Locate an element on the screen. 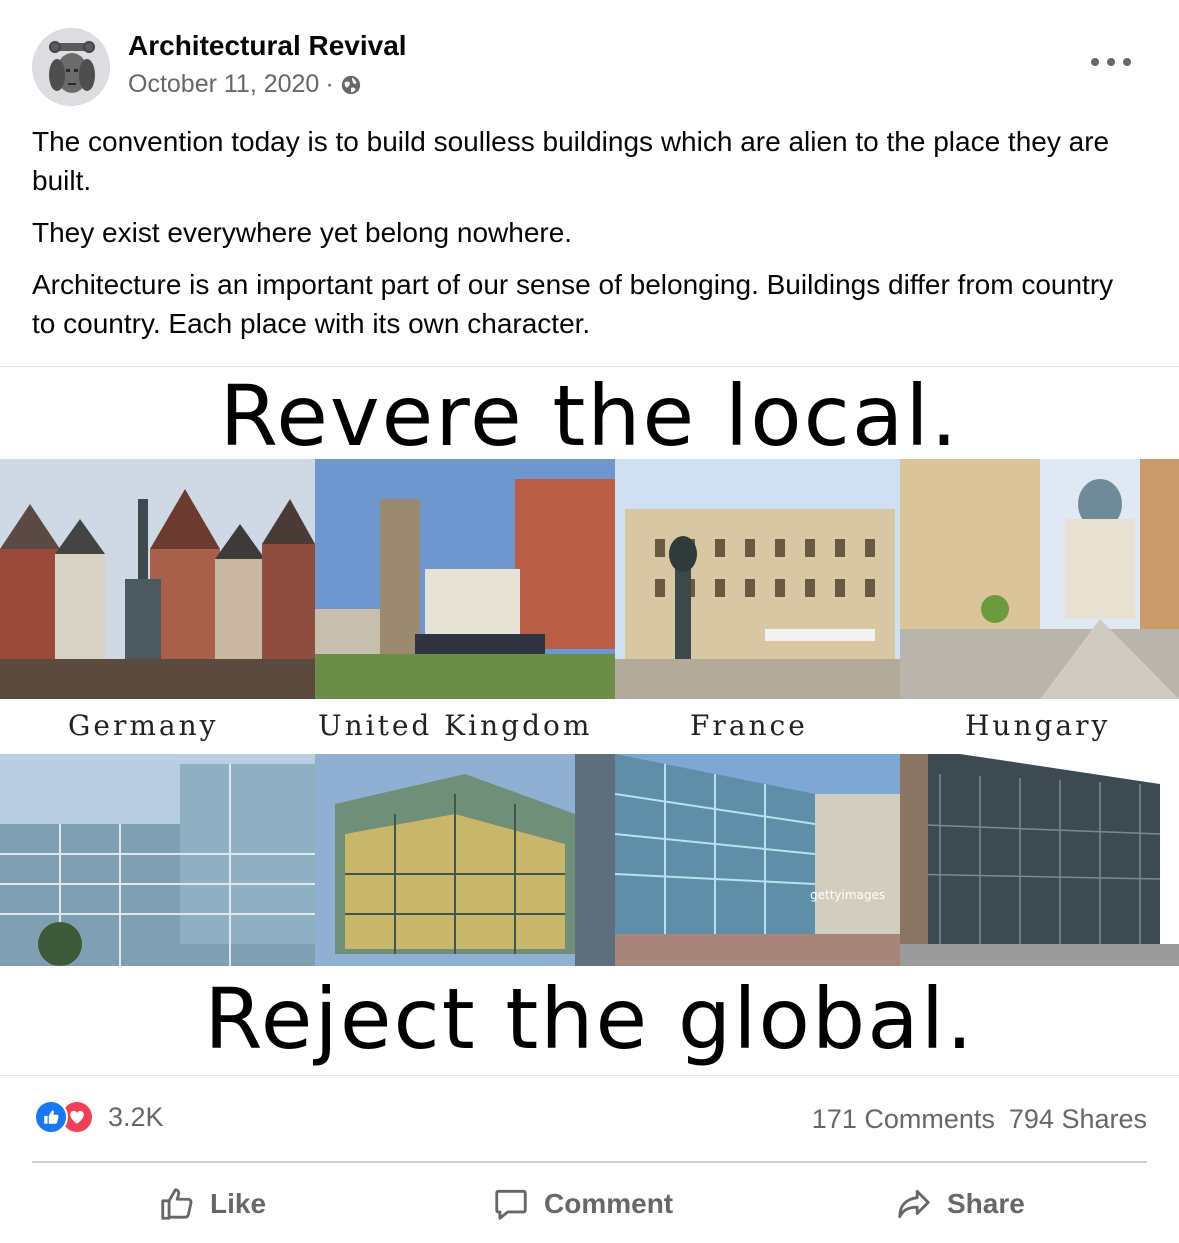 The width and height of the screenshot is (1179, 1243). hungary-photo is located at coordinates (1039, 579).